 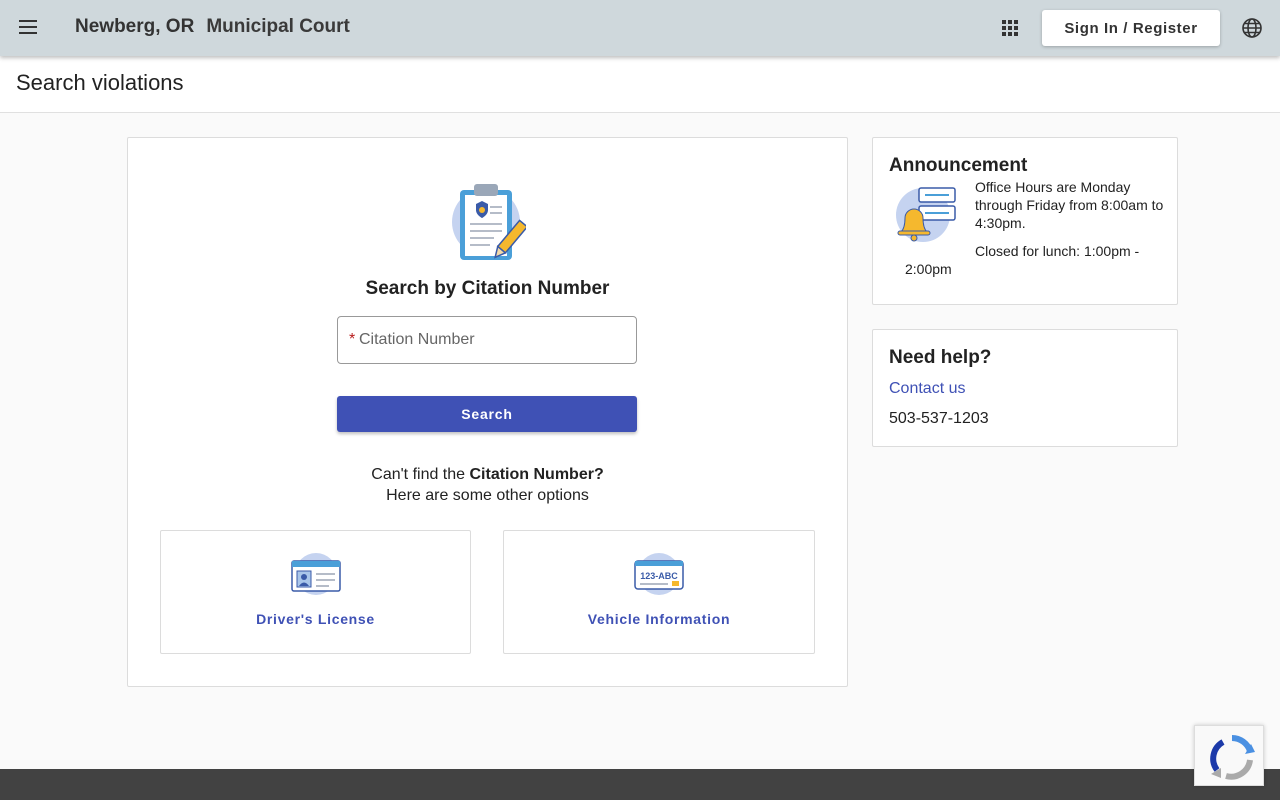 What do you see at coordinates (940, 357) in the screenshot?
I see `need-help-title: Need help?` at bounding box center [940, 357].